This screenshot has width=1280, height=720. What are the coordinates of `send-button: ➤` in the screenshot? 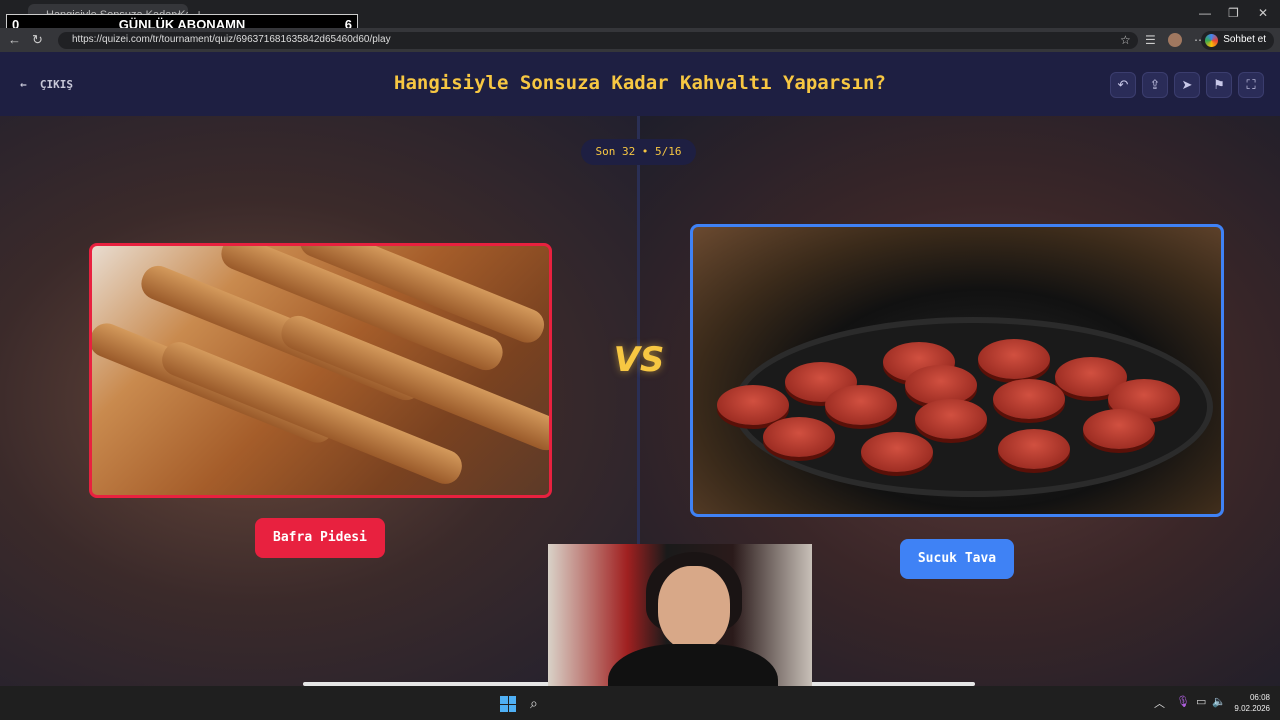 It's located at (1187, 85).